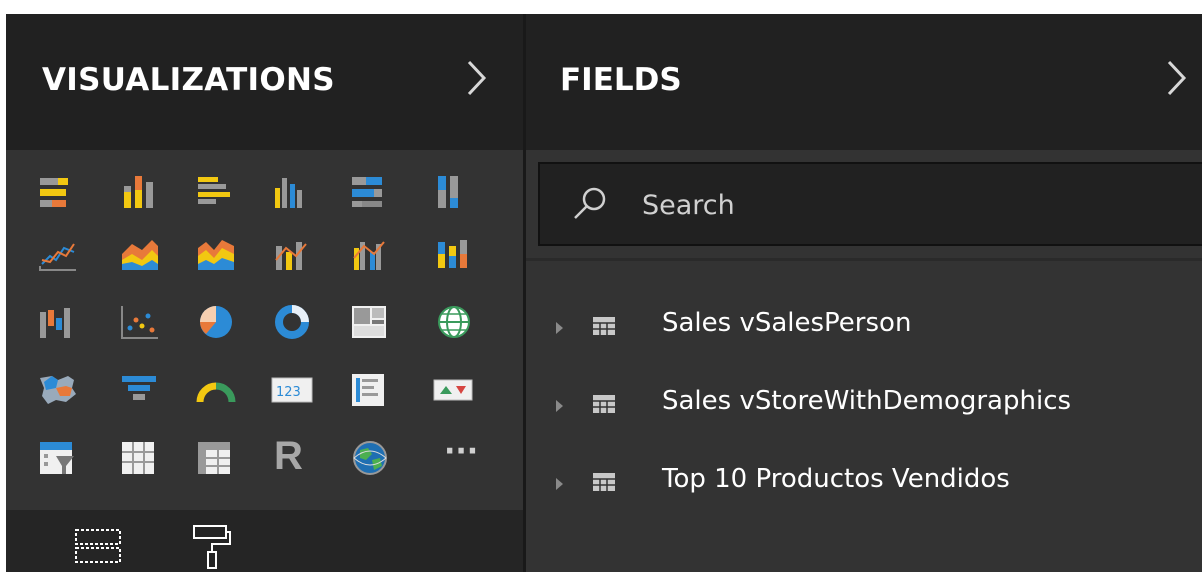 This screenshot has height=574, width=1202. I want to click on donut-chart-icon, so click(292, 324).